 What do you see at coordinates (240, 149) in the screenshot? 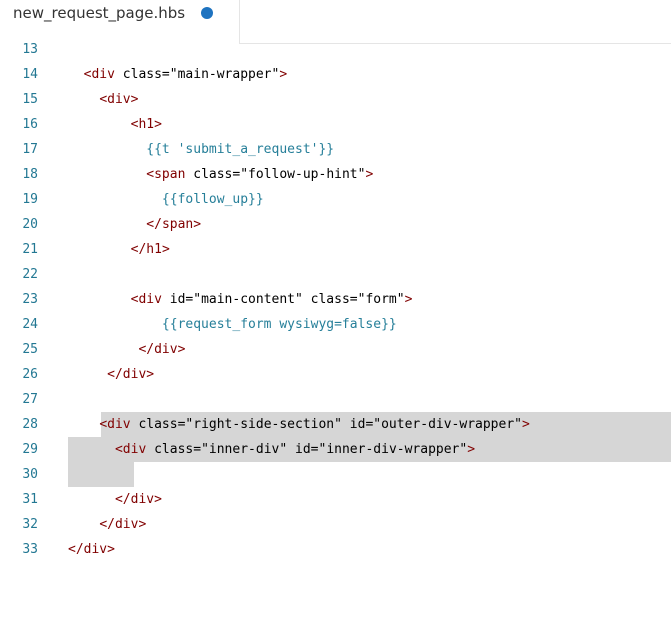
I see `line-code: {{t 'submit_a_request'}}` at bounding box center [240, 149].